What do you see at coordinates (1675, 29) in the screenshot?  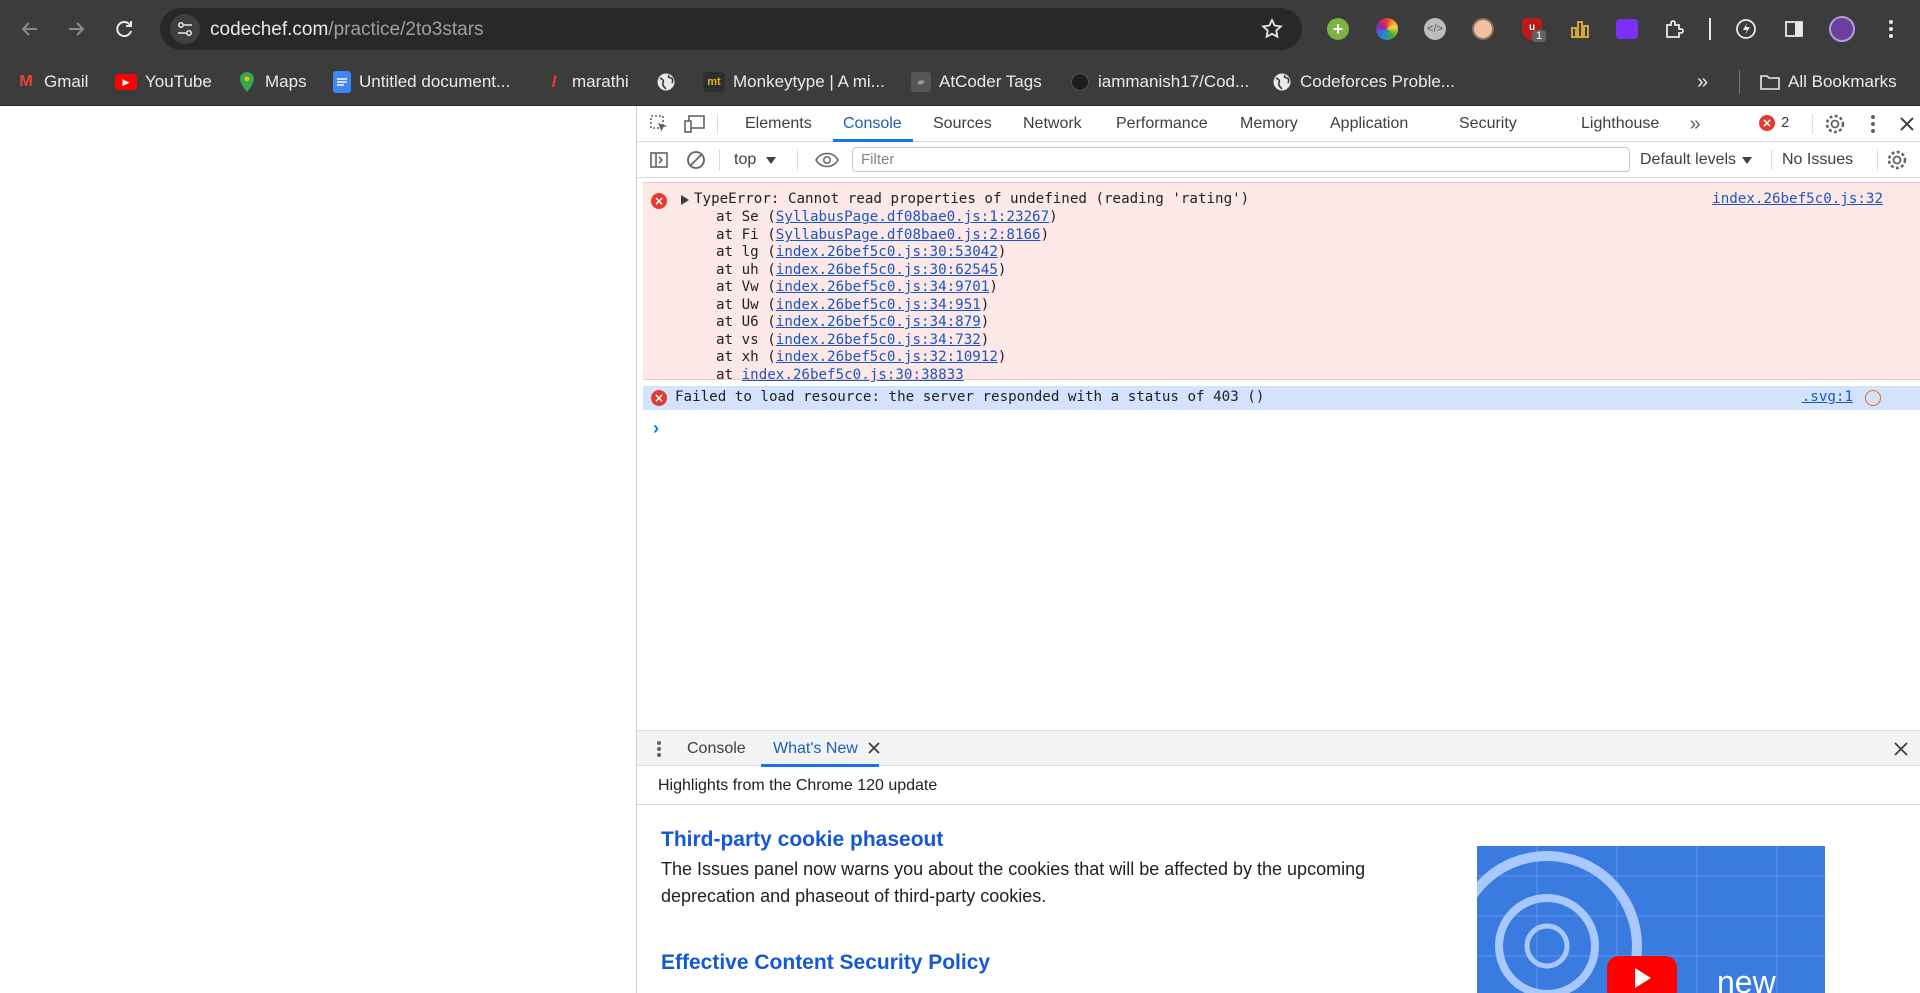 I see `extensions-puzzle-icon` at bounding box center [1675, 29].